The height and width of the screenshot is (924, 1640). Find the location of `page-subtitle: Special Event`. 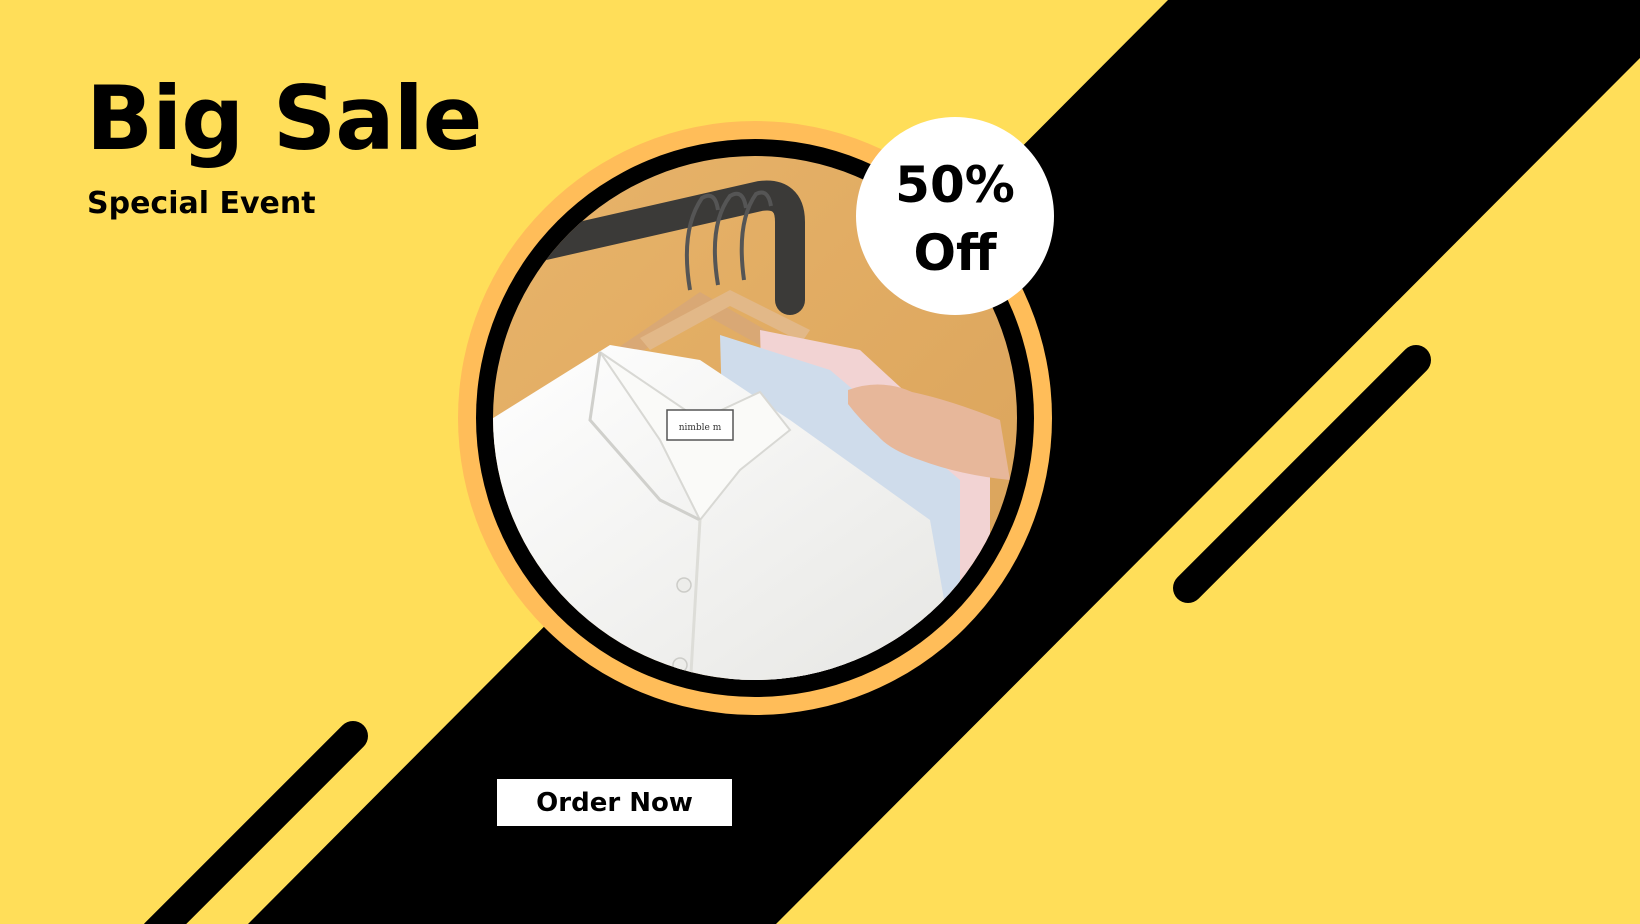

page-subtitle: Special Event is located at coordinates (201, 203).